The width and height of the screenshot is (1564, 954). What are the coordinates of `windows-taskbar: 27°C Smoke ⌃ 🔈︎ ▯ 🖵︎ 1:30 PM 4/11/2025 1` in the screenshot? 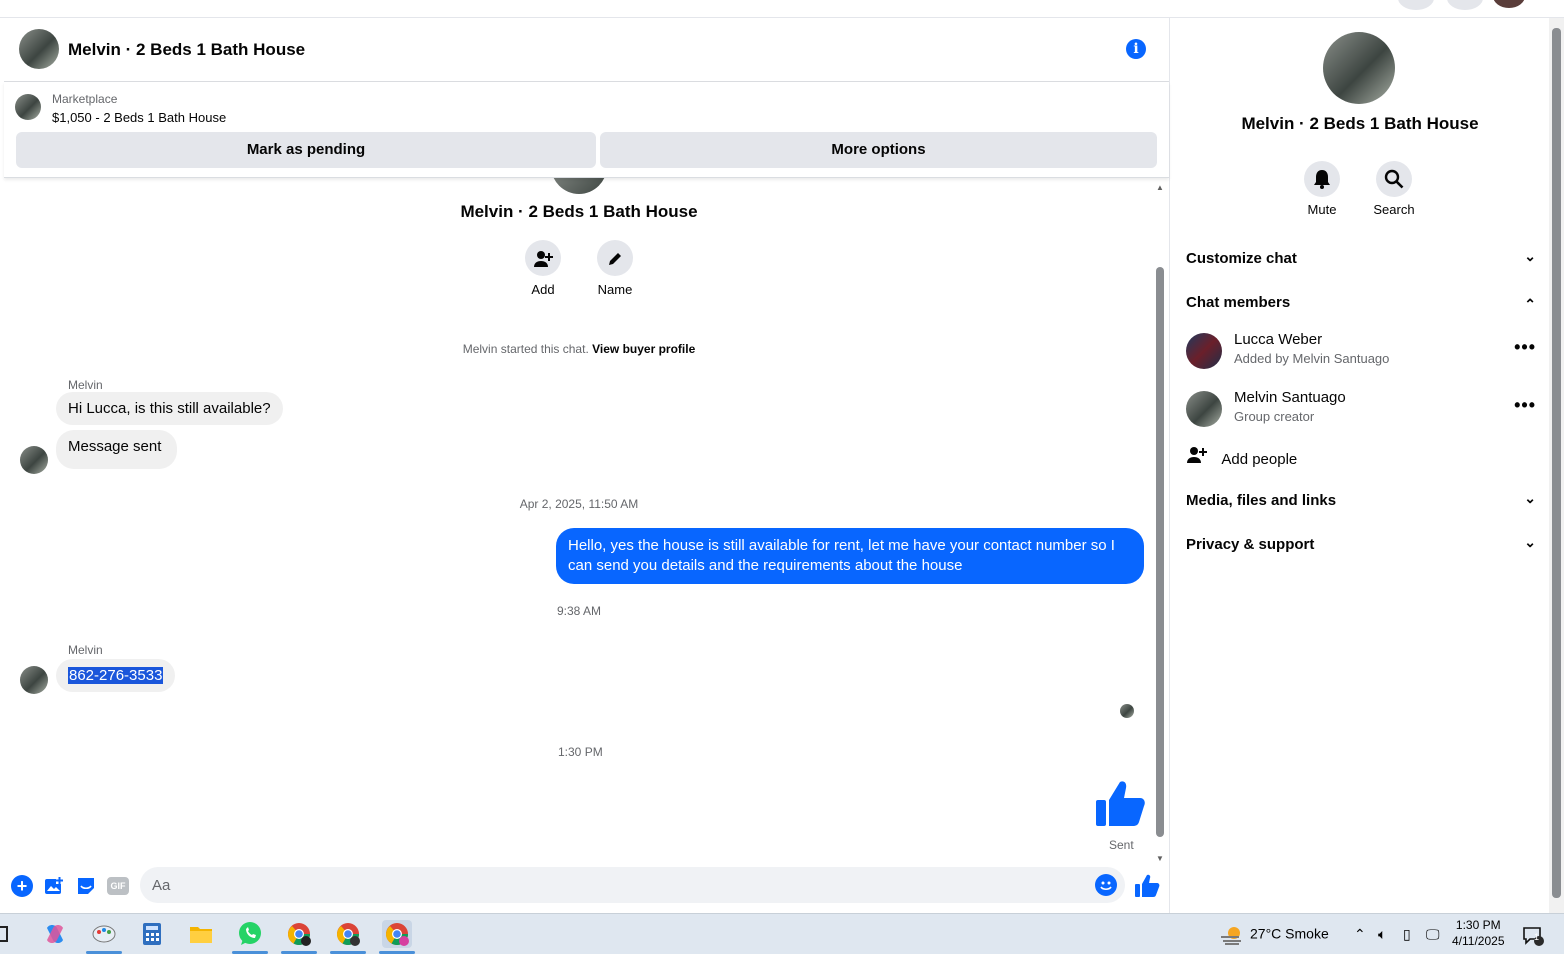 It's located at (782, 933).